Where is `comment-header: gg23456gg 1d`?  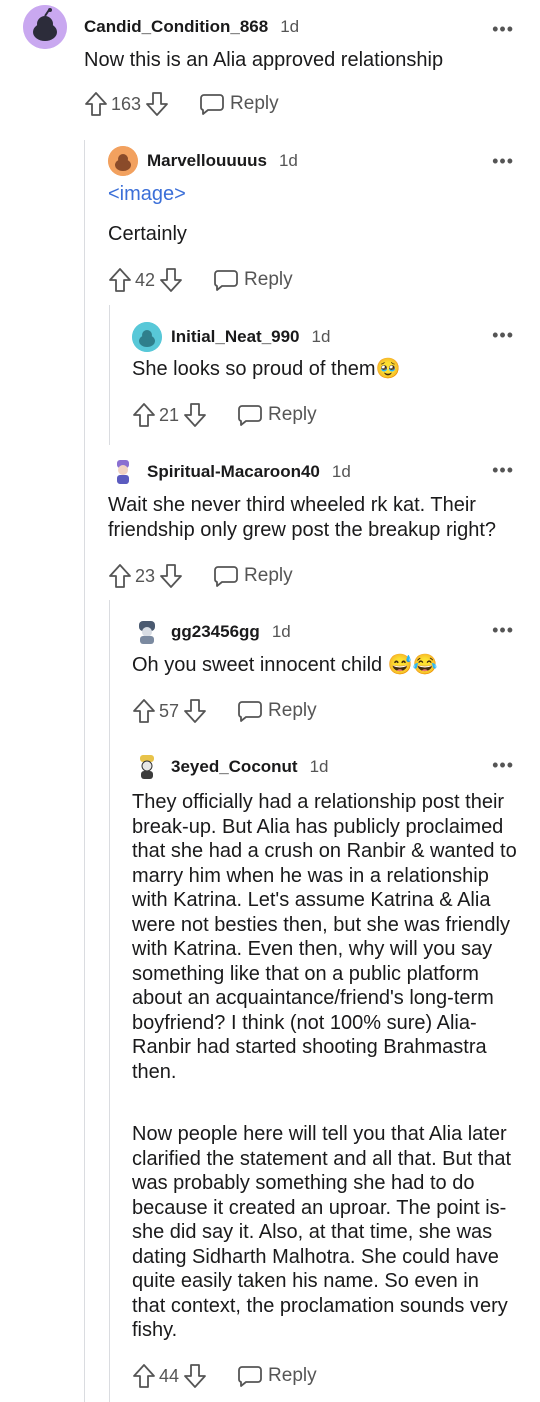 comment-header: gg23456gg 1d is located at coordinates (211, 632).